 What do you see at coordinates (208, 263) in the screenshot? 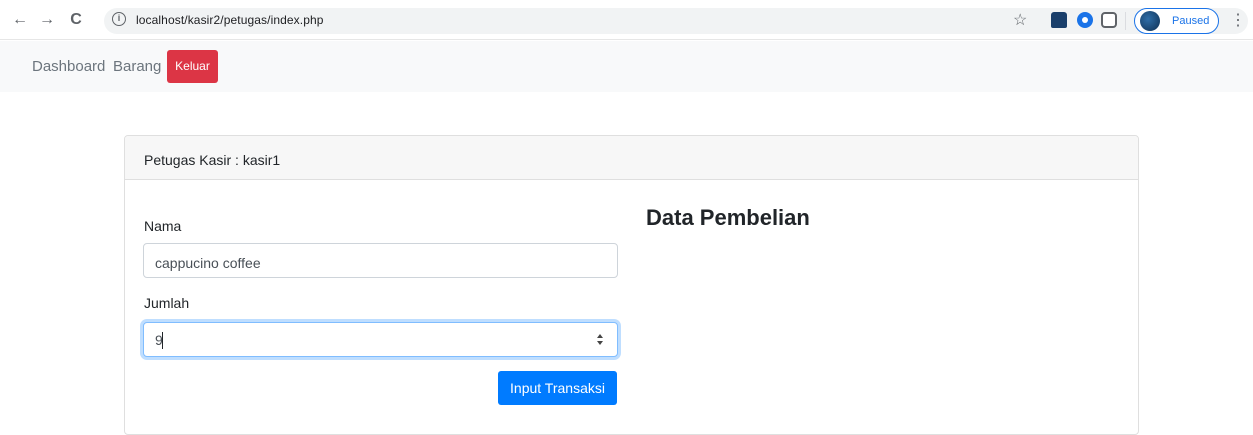
I see `name-input-value: cappucino coffee` at bounding box center [208, 263].